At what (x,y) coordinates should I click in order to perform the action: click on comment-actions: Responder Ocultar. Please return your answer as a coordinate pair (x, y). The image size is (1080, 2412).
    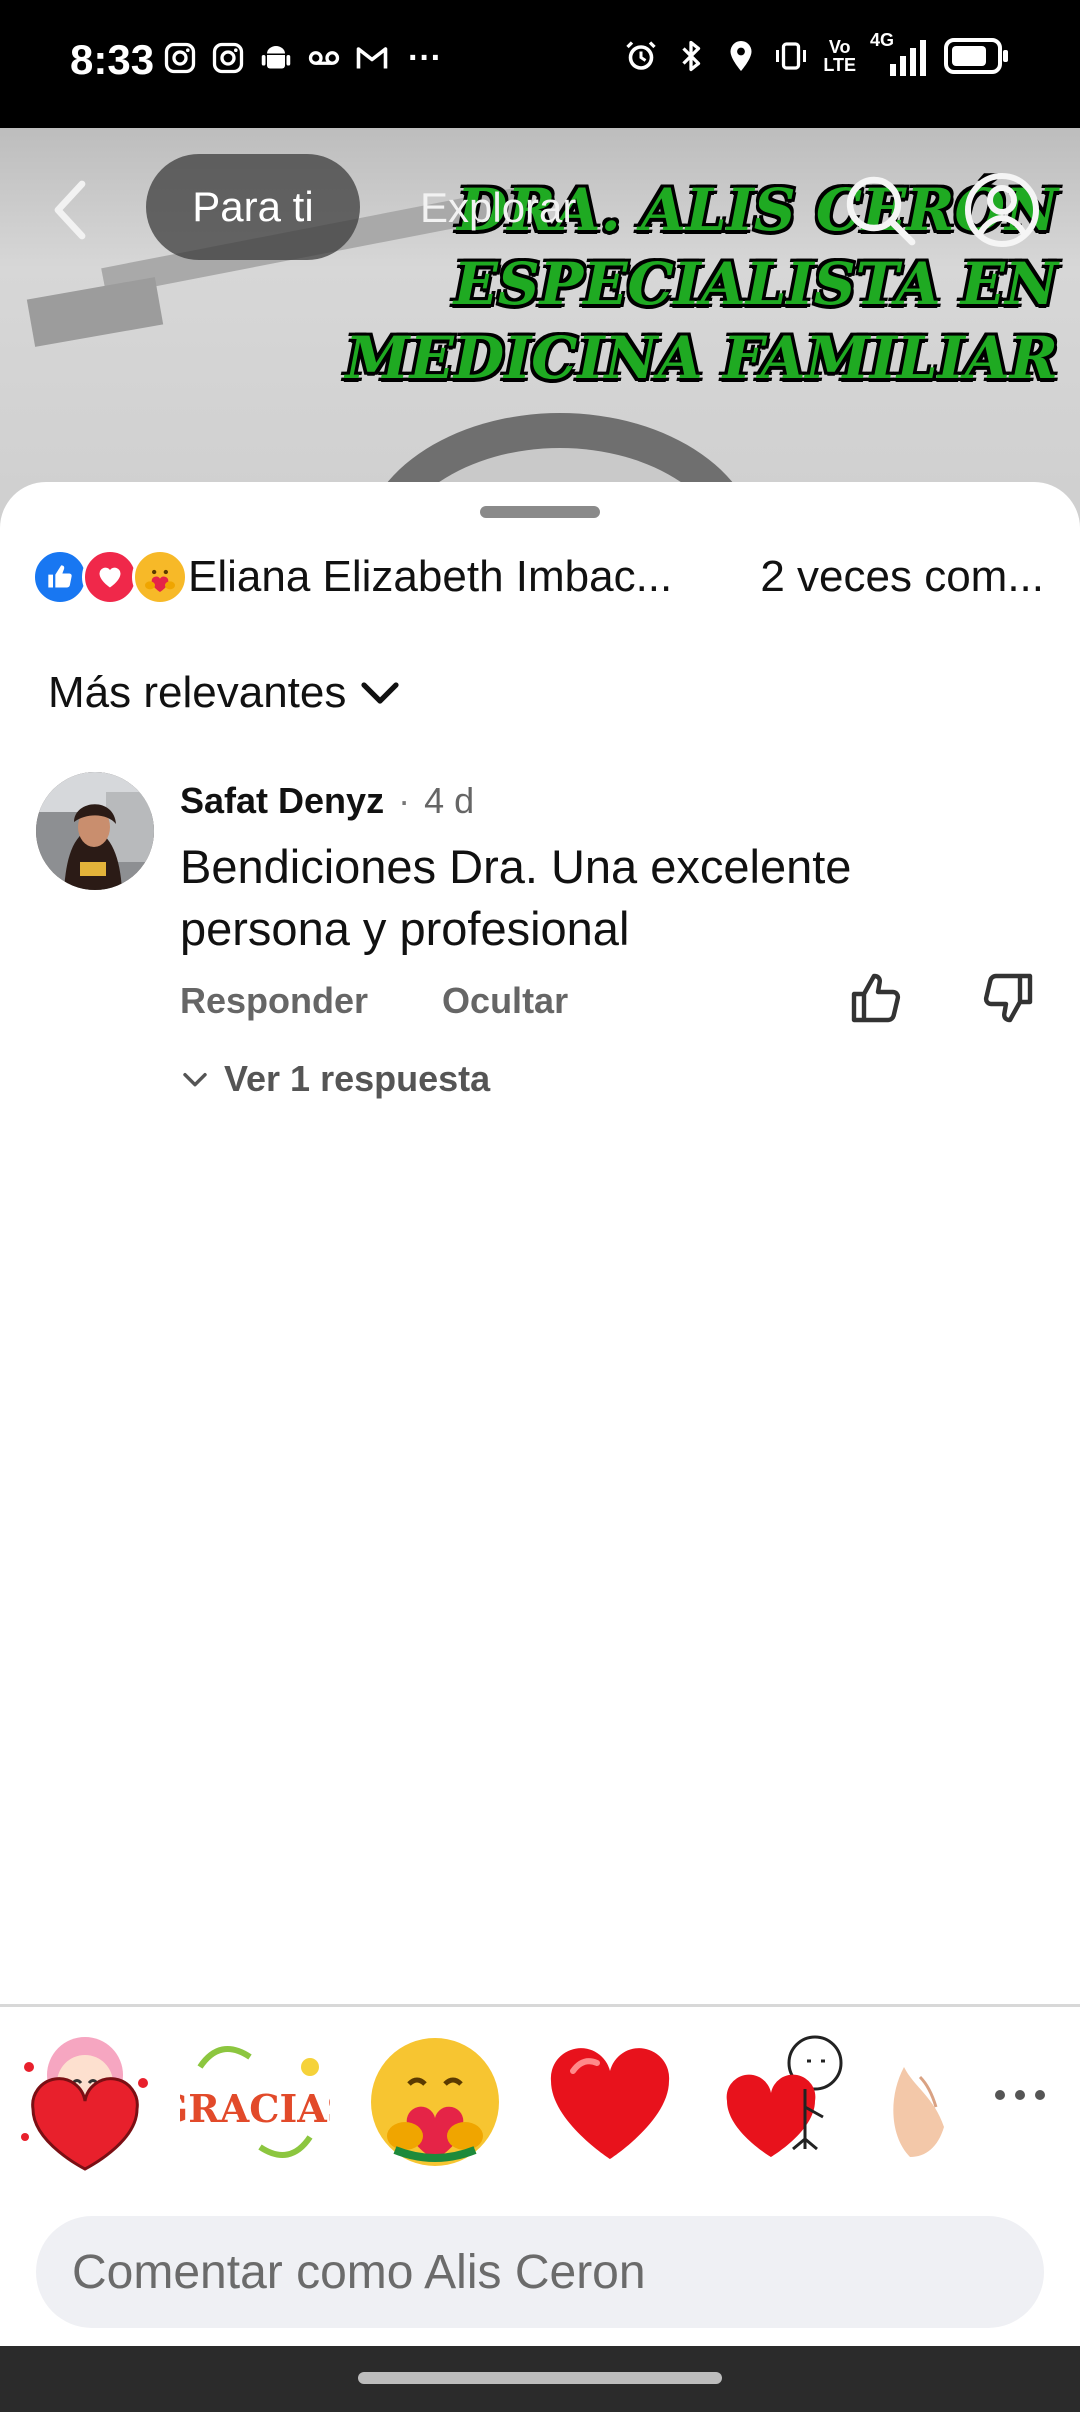
    Looking at the image, I should click on (374, 1001).